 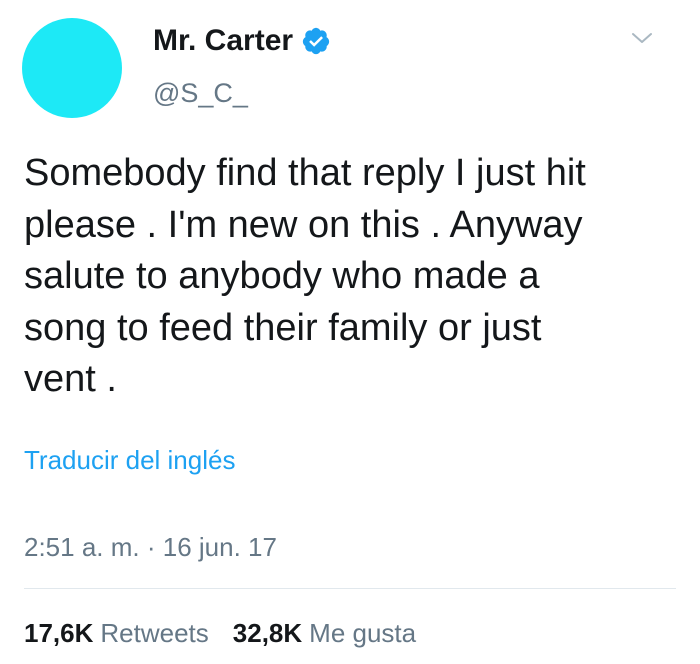 What do you see at coordinates (72, 68) in the screenshot?
I see `avatar` at bounding box center [72, 68].